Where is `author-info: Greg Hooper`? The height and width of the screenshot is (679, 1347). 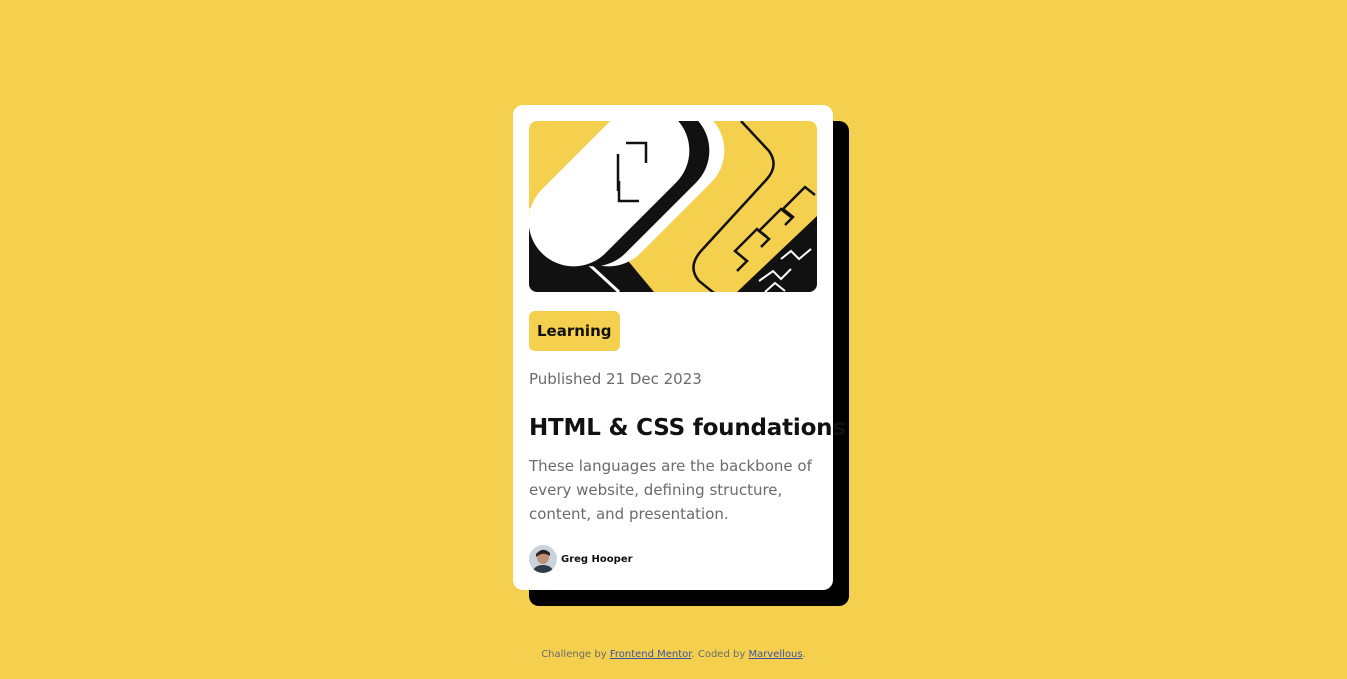 author-info: Greg Hooper is located at coordinates (673, 559).